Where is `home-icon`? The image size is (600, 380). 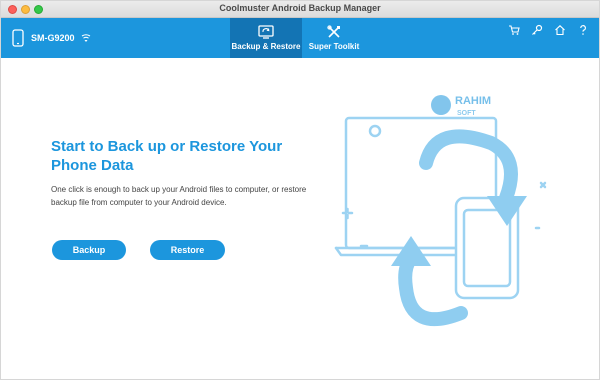 home-icon is located at coordinates (560, 29).